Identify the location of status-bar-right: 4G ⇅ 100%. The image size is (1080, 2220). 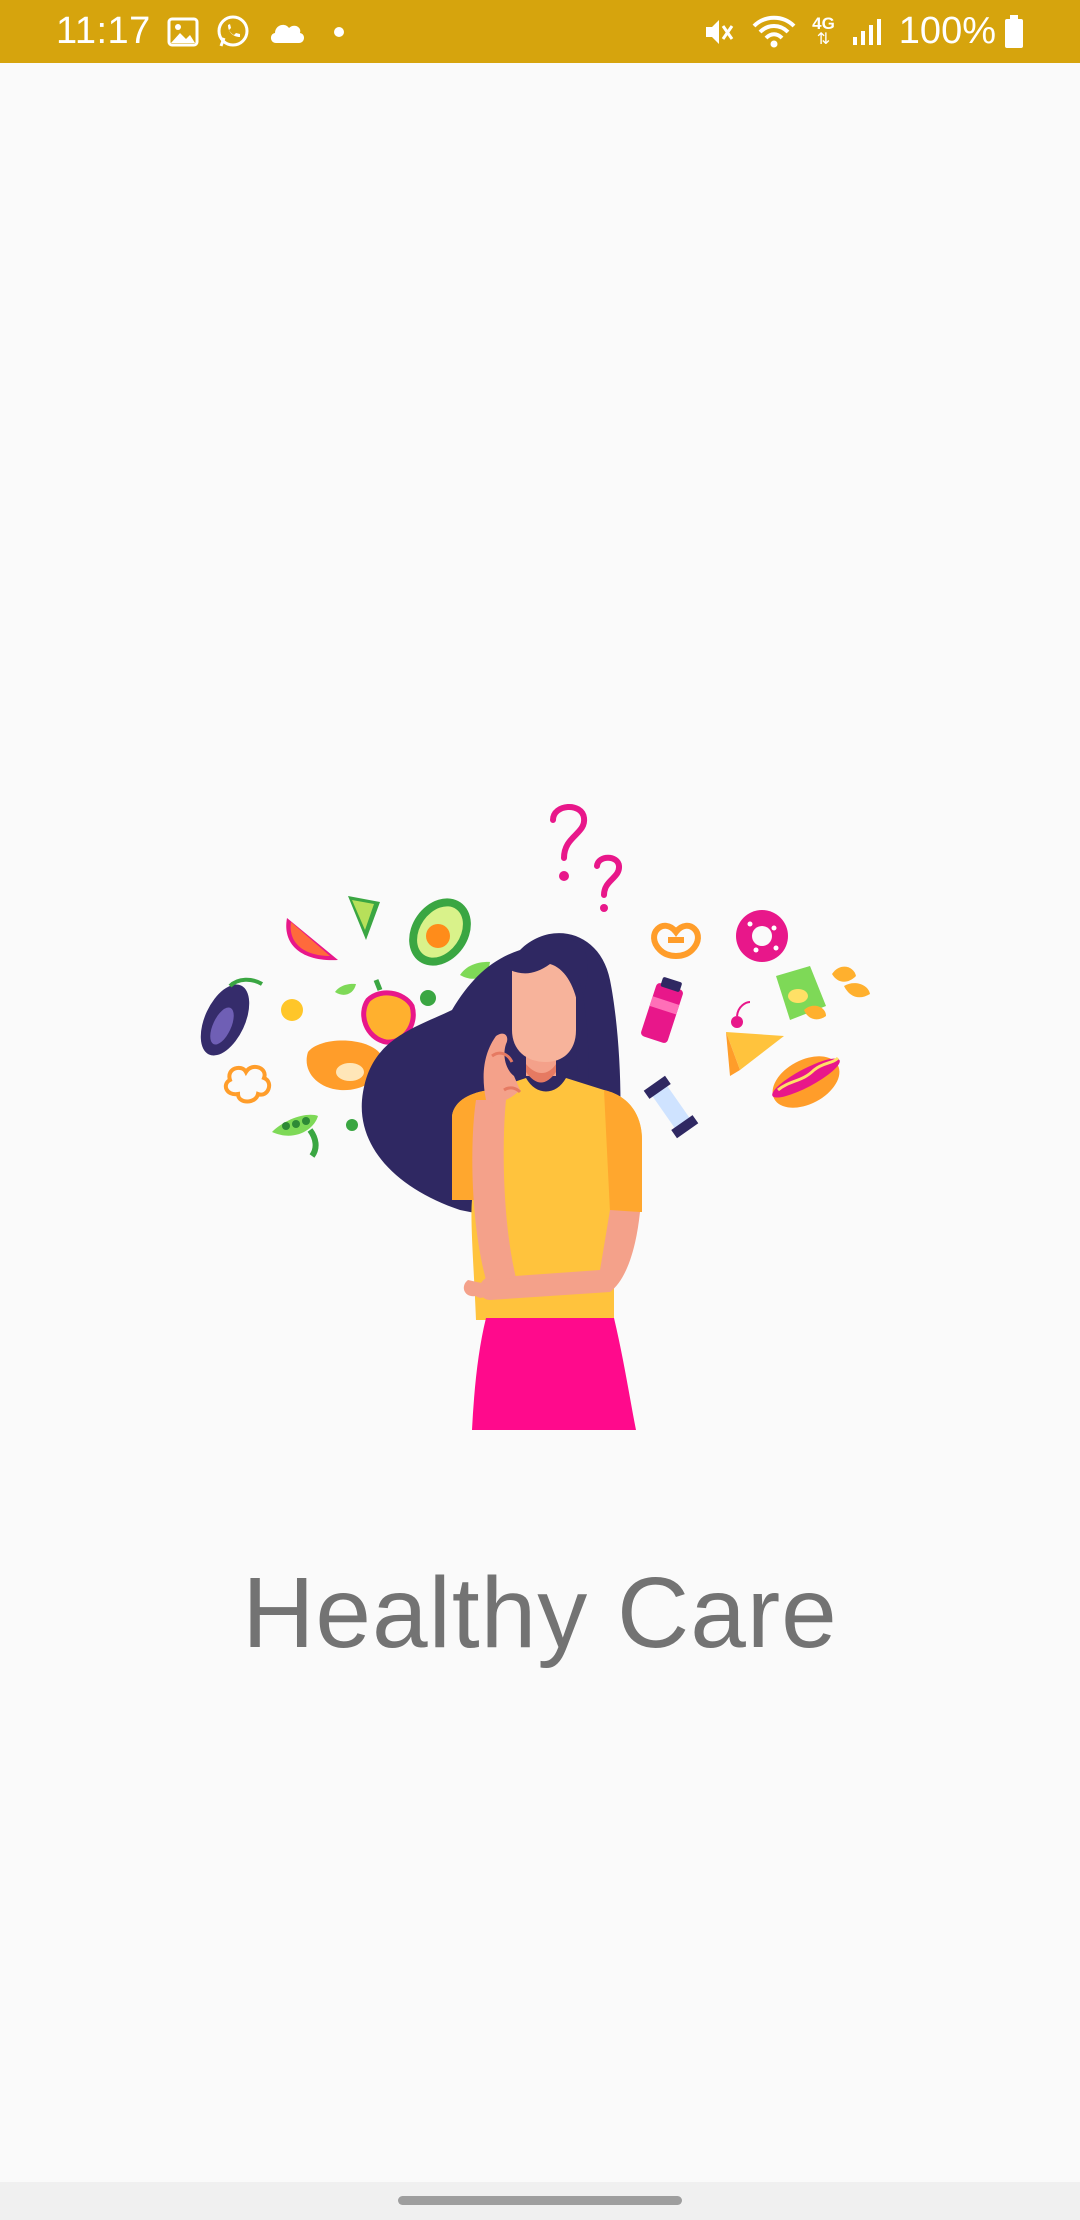
(863, 31).